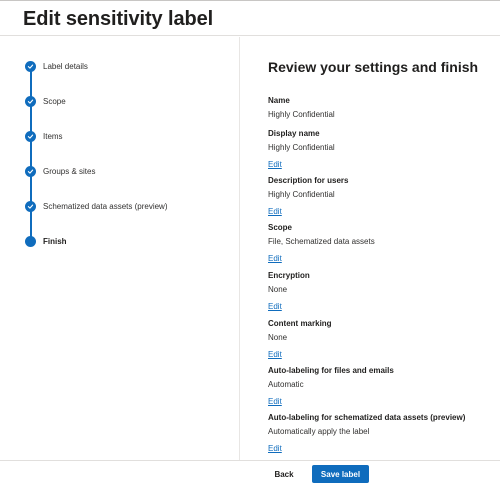  I want to click on section-title: Content marking, so click(300, 323).